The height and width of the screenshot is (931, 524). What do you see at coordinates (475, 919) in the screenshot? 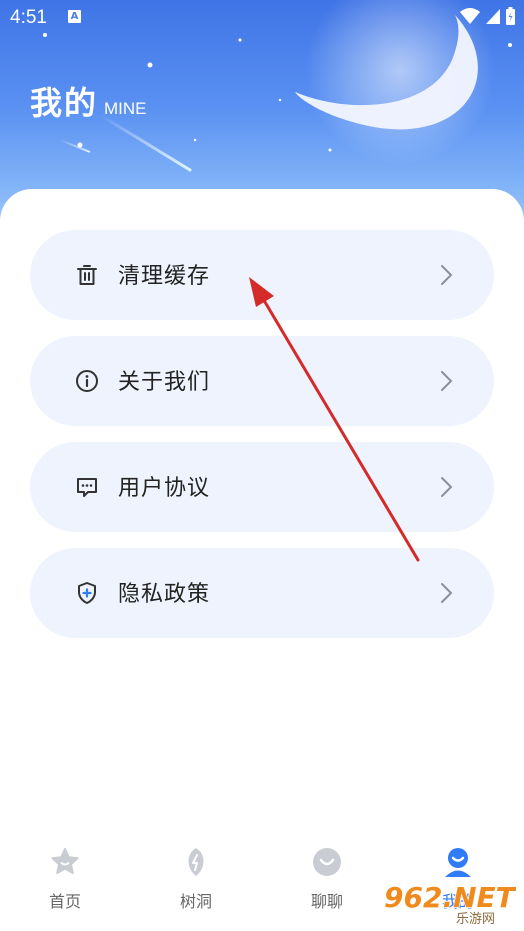
I see `svg-text: 乐游网` at bounding box center [475, 919].